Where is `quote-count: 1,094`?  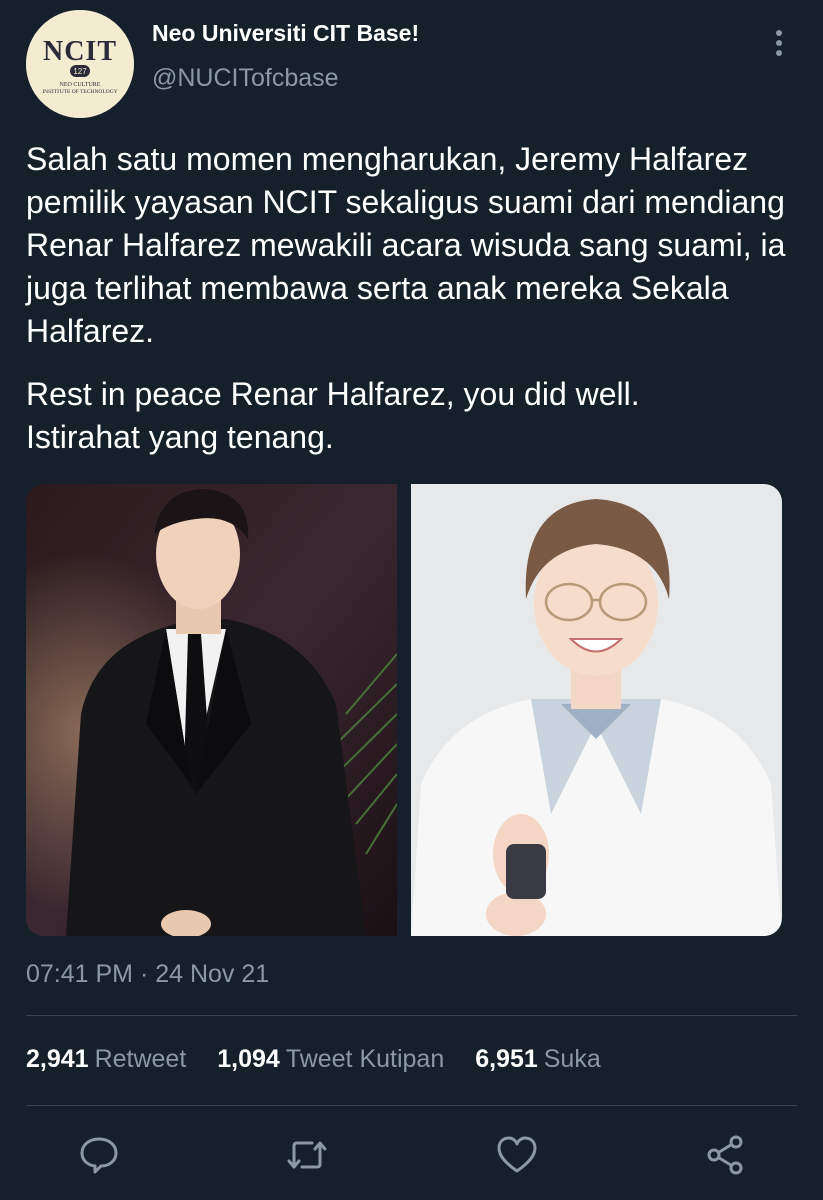
quote-count: 1,094 is located at coordinates (248, 1059).